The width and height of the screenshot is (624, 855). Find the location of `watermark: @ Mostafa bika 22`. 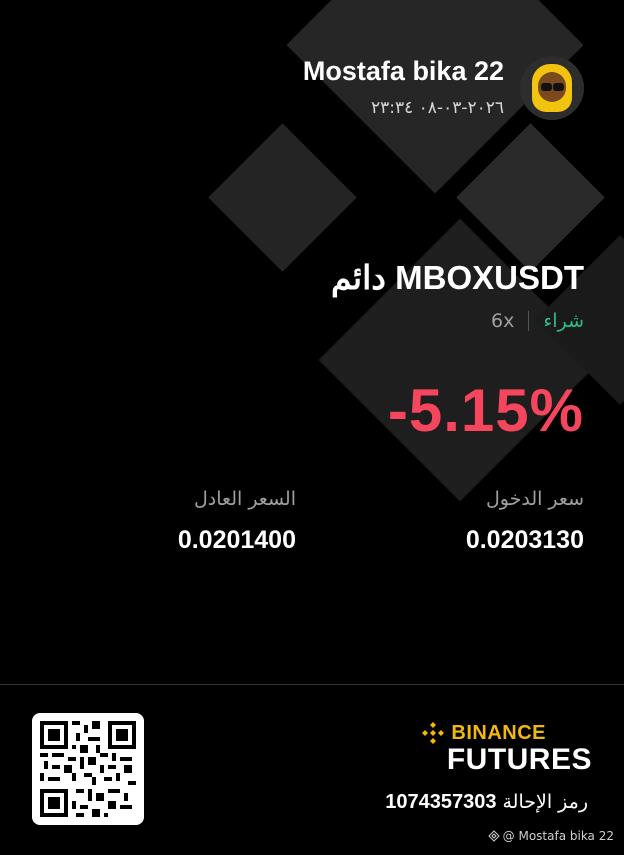

watermark: @ Mostafa bika 22 is located at coordinates (550, 836).